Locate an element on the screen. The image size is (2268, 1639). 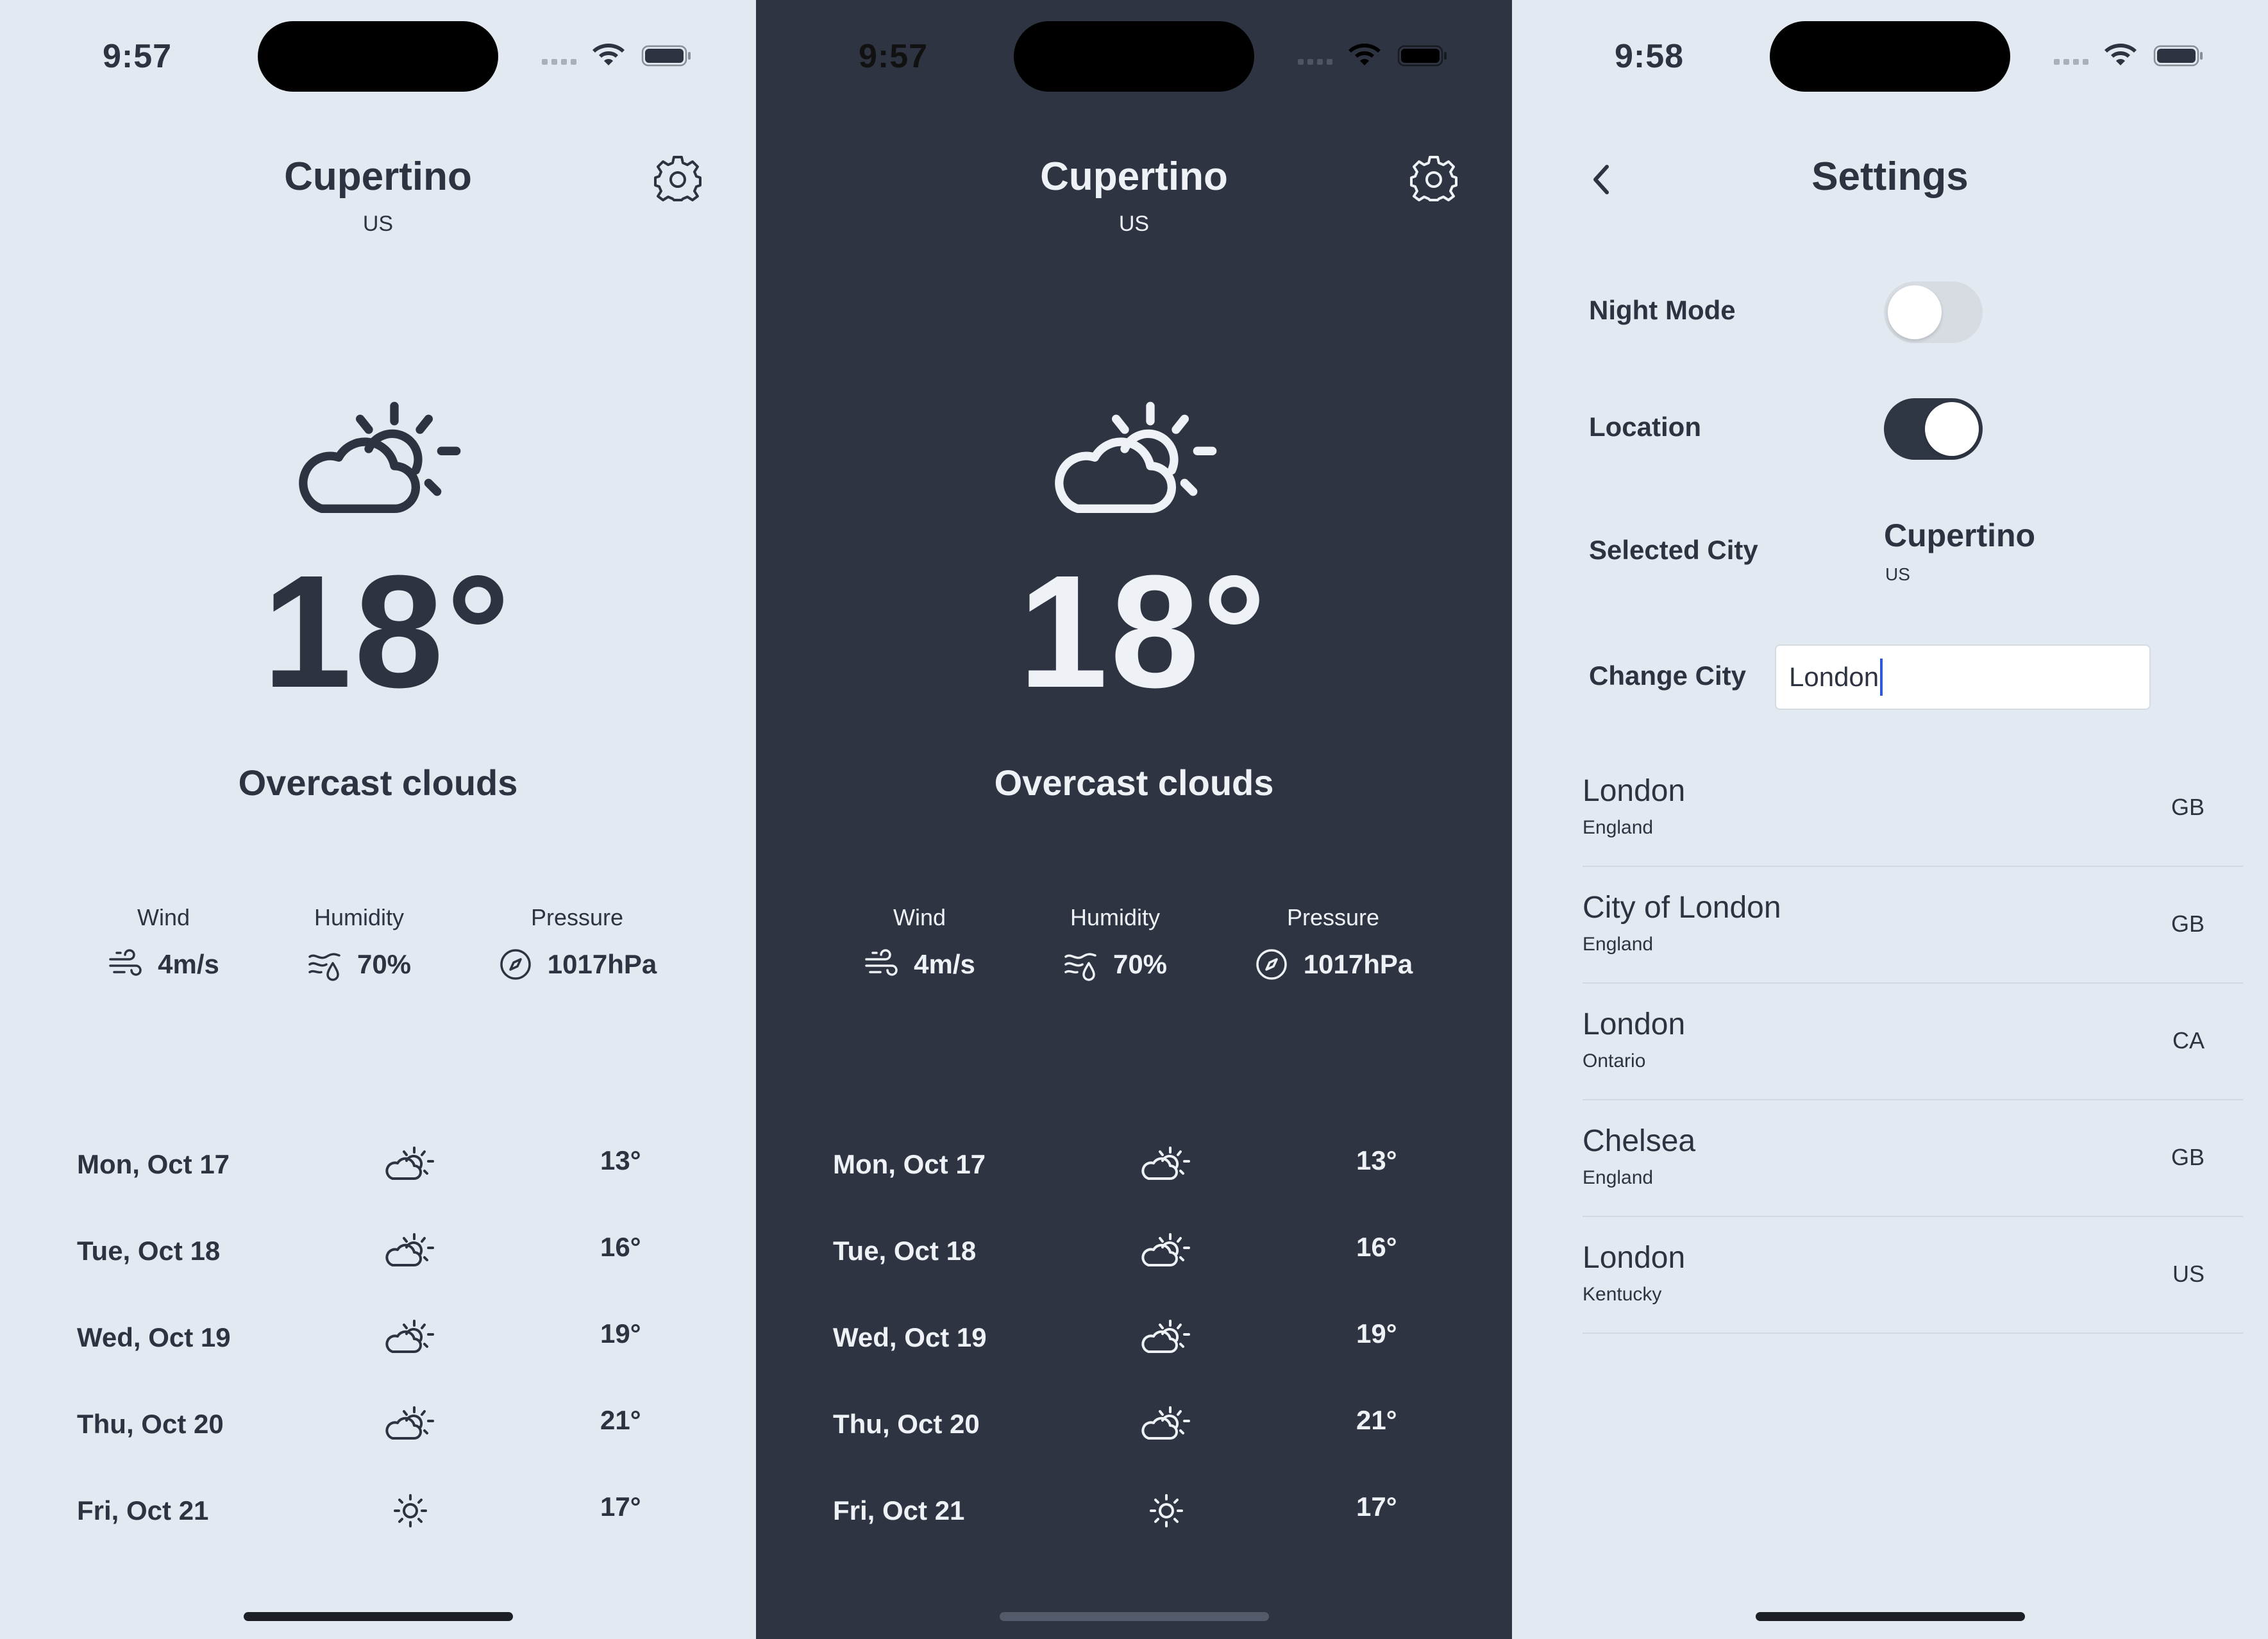
location-label: Location is located at coordinates (1645, 427).